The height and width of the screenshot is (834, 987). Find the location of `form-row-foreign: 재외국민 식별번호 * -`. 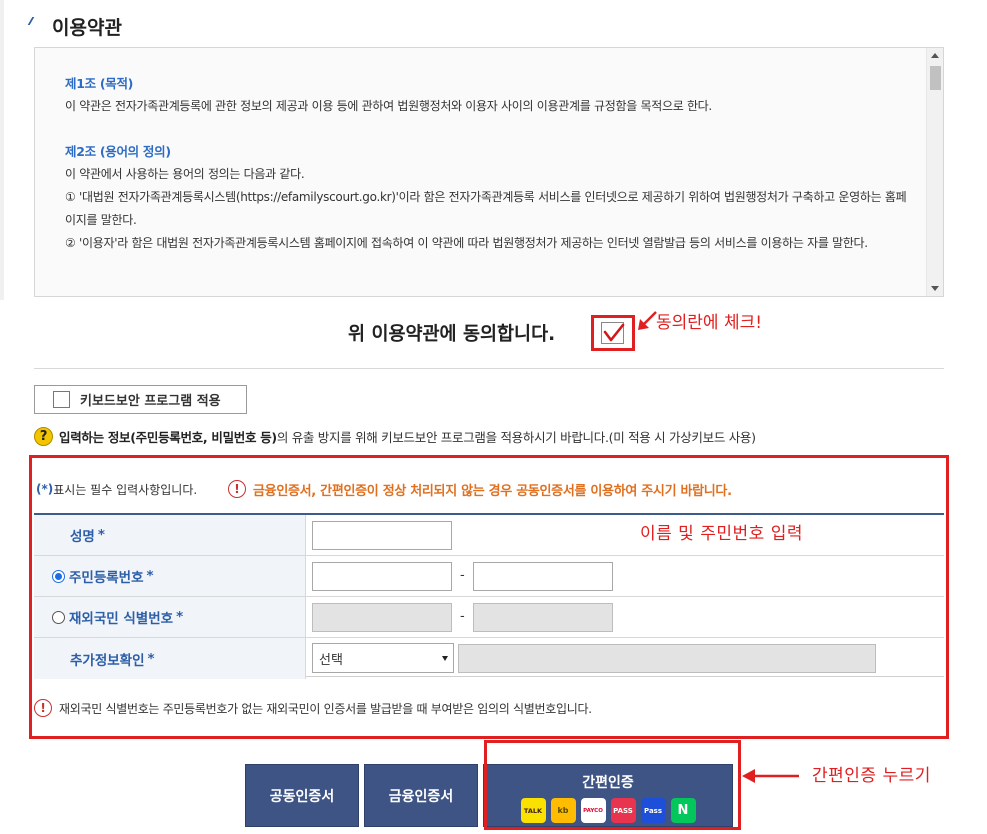

form-row-foreign: 재외국민 식별번호 * - is located at coordinates (489, 617).